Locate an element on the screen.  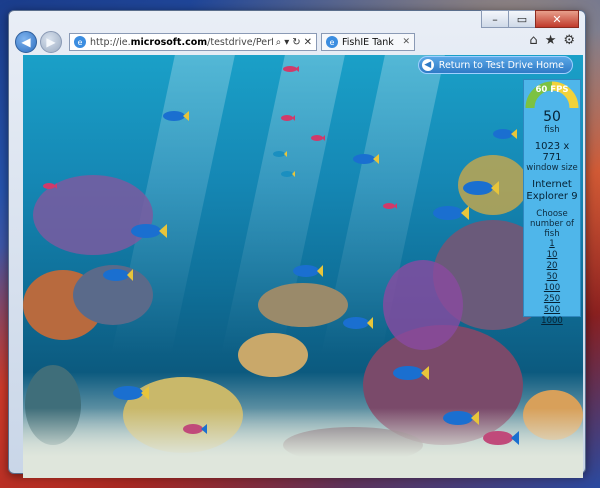
fish-options-list: 1 10 20 50 100 250 500 1000 is located at coordinates (552, 283).